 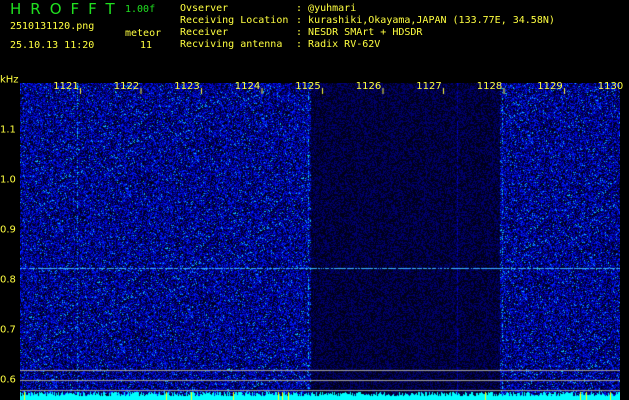 What do you see at coordinates (338, 44) in the screenshot?
I see `info-value: : Radix RV-62V` at bounding box center [338, 44].